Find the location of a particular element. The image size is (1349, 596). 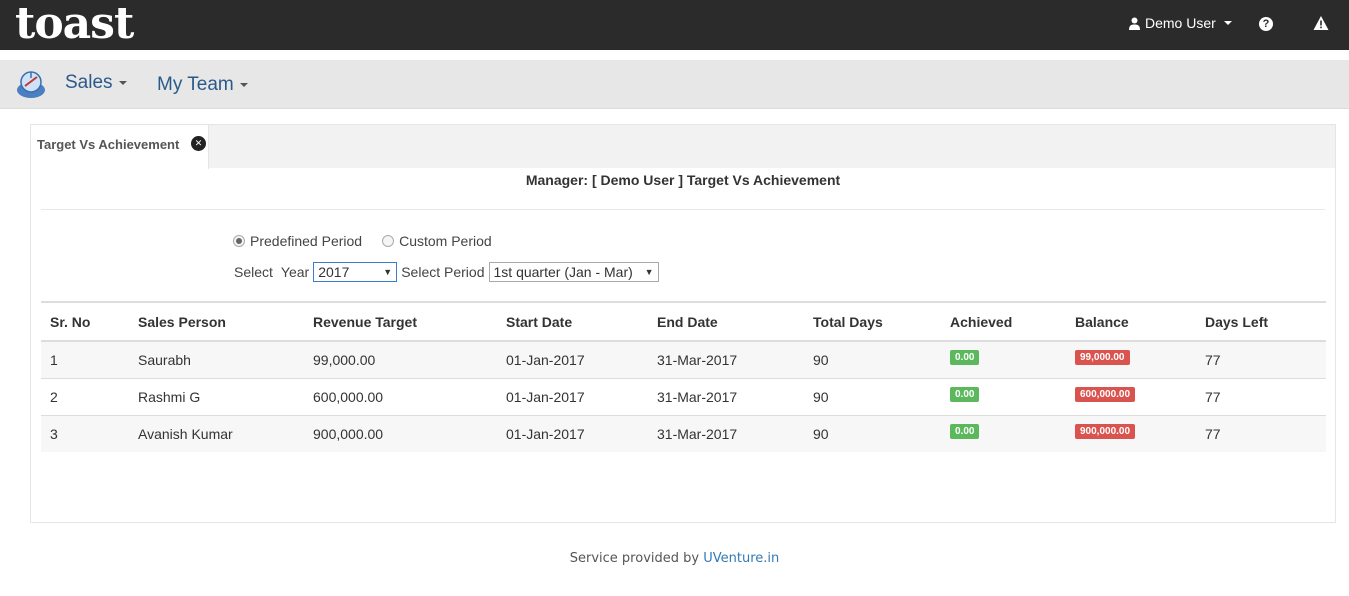

cell-balance: 600,000.00 is located at coordinates (1131, 396).